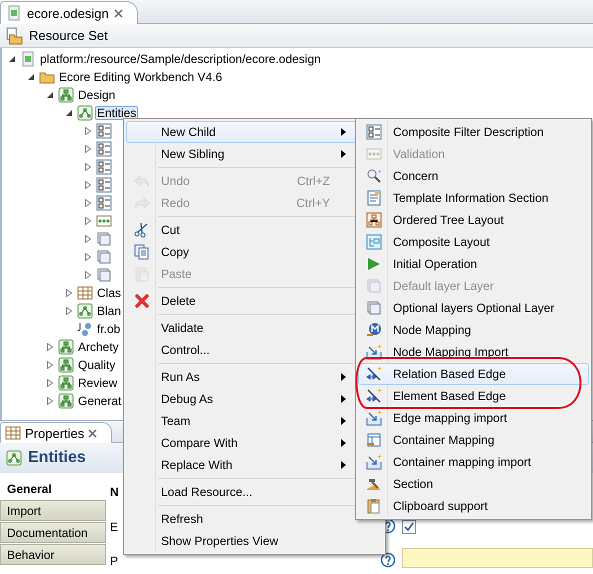 This screenshot has width=593, height=574. I want to click on menu-item: Container Mapping, so click(473, 440).